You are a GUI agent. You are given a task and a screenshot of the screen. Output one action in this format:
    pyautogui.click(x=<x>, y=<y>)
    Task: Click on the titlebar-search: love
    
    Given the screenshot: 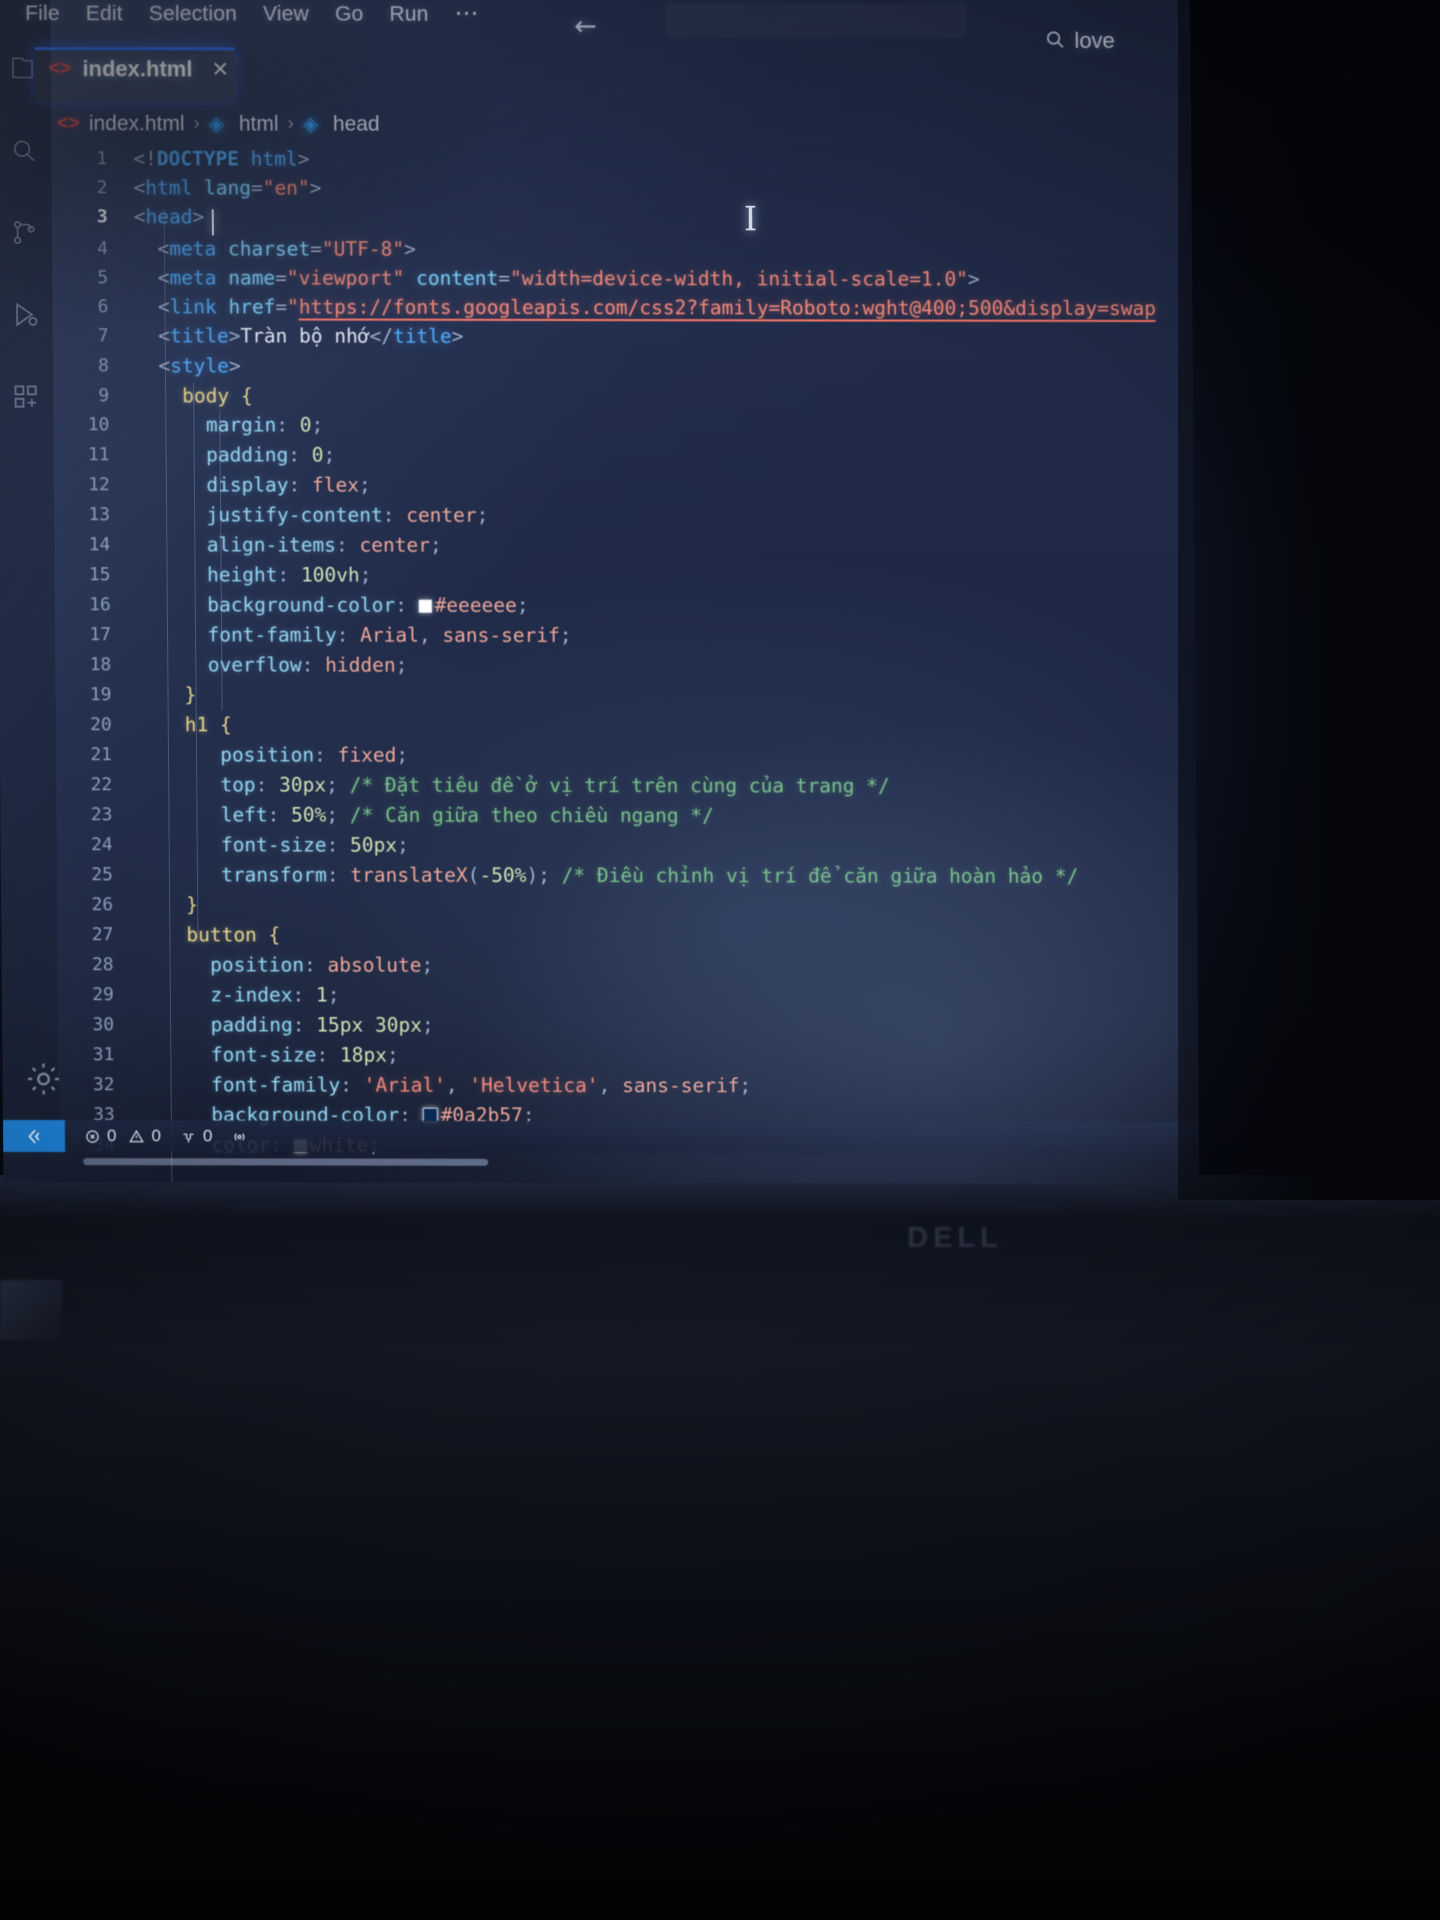 What is the action you would take?
    pyautogui.click(x=1079, y=41)
    